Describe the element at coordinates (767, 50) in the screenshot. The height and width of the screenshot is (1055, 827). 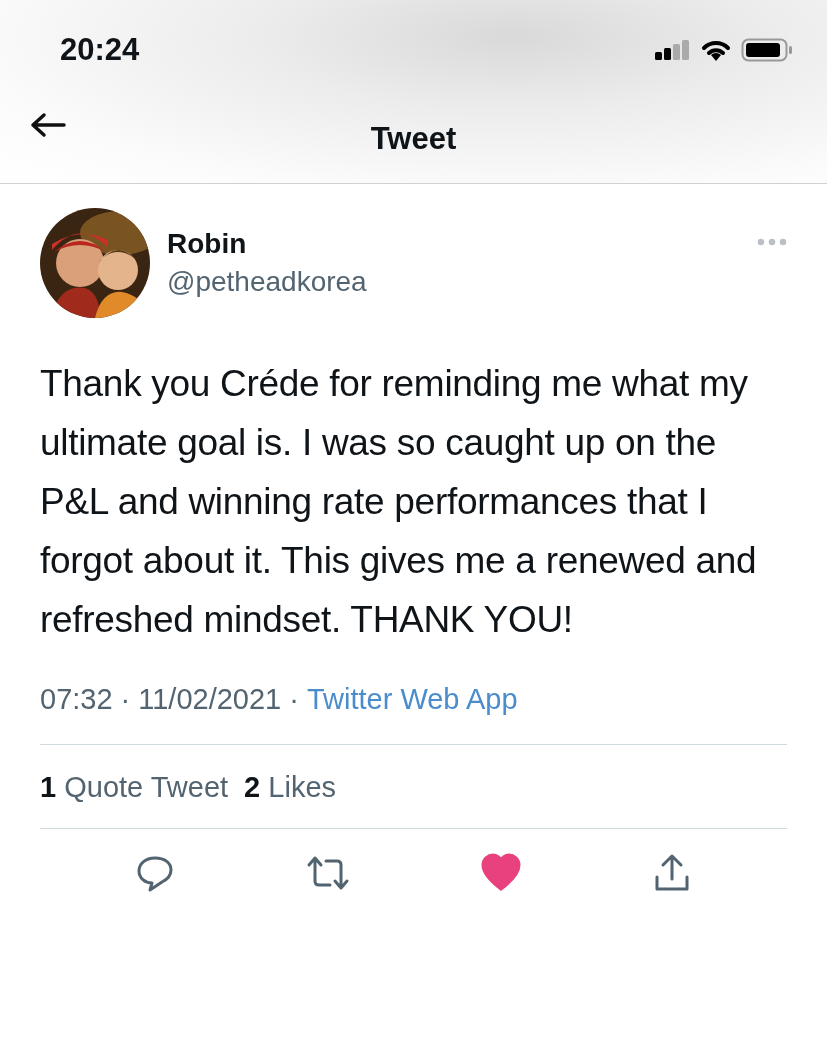
I see `battery-icon` at that location.